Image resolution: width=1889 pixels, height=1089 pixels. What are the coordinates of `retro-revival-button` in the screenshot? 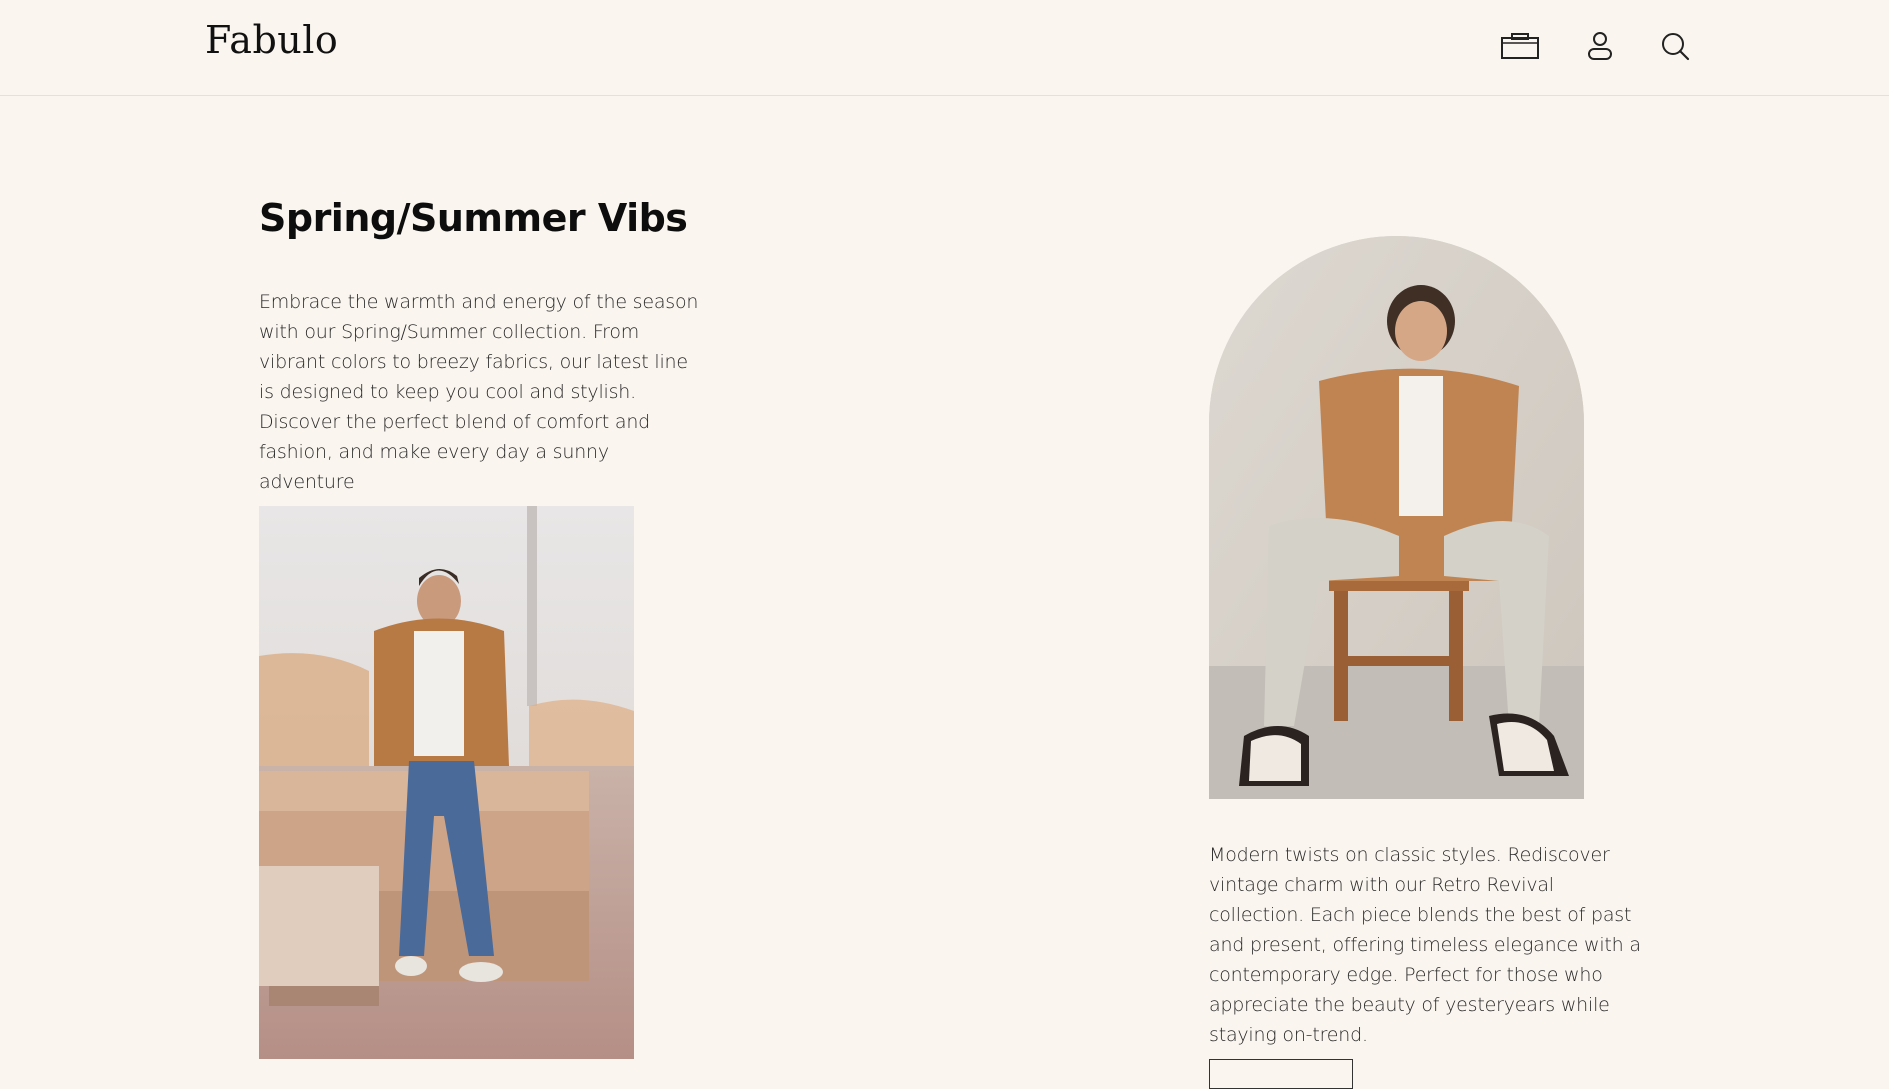 It's located at (1281, 1074).